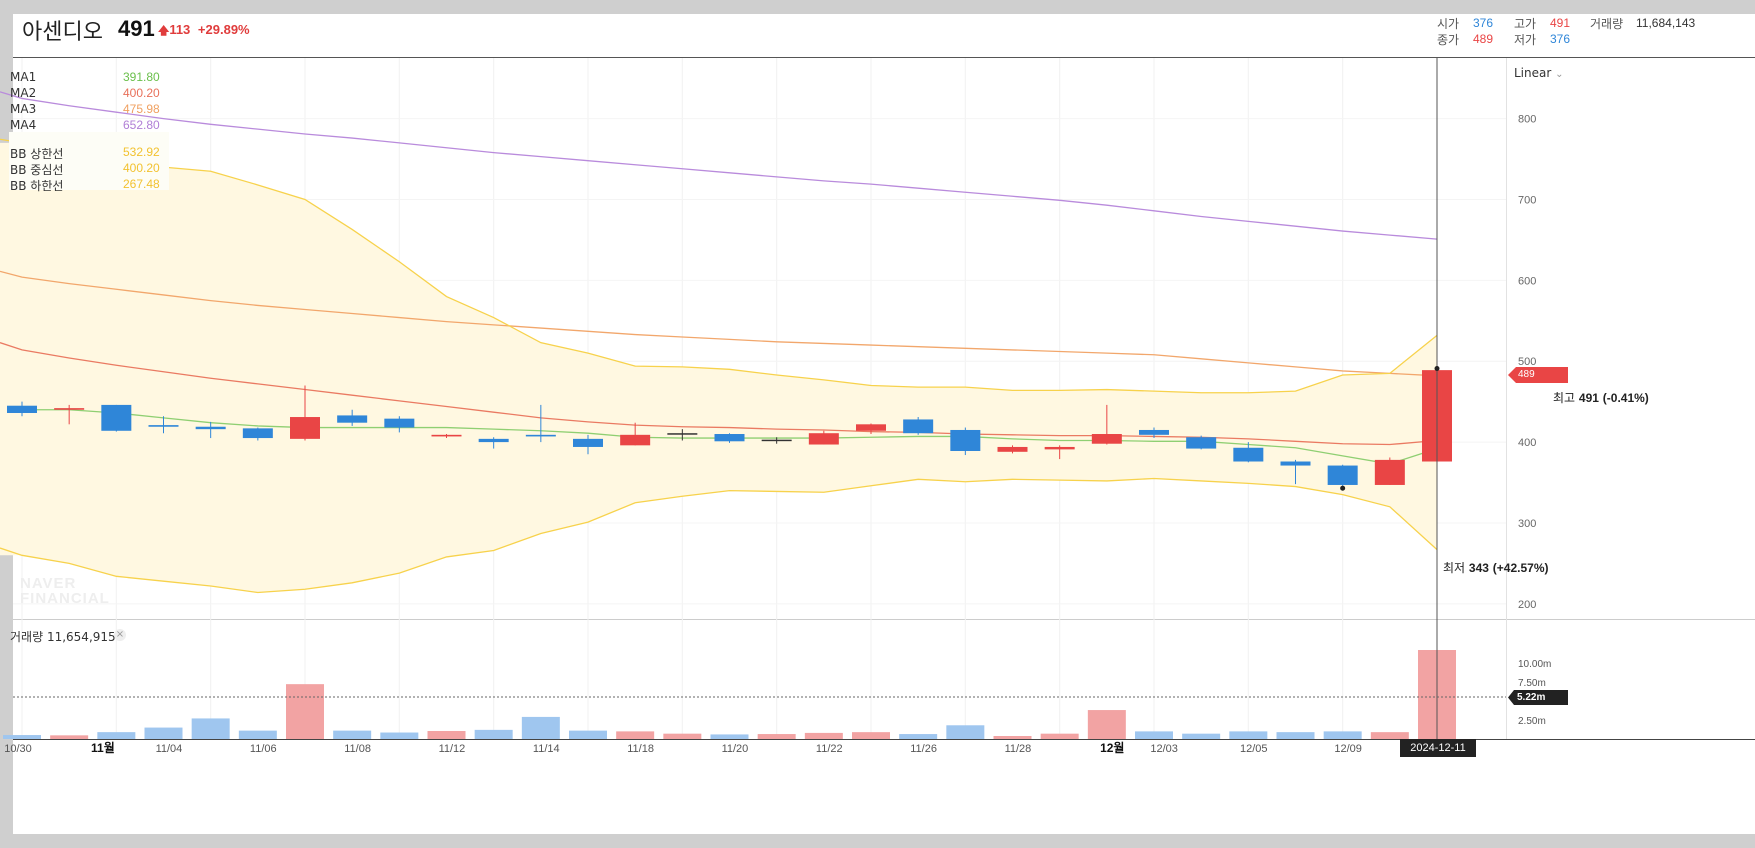 The height and width of the screenshot is (848, 1755). What do you see at coordinates (1454, 568) in the screenshot?
I see `low-annotation-label: 최저` at bounding box center [1454, 568].